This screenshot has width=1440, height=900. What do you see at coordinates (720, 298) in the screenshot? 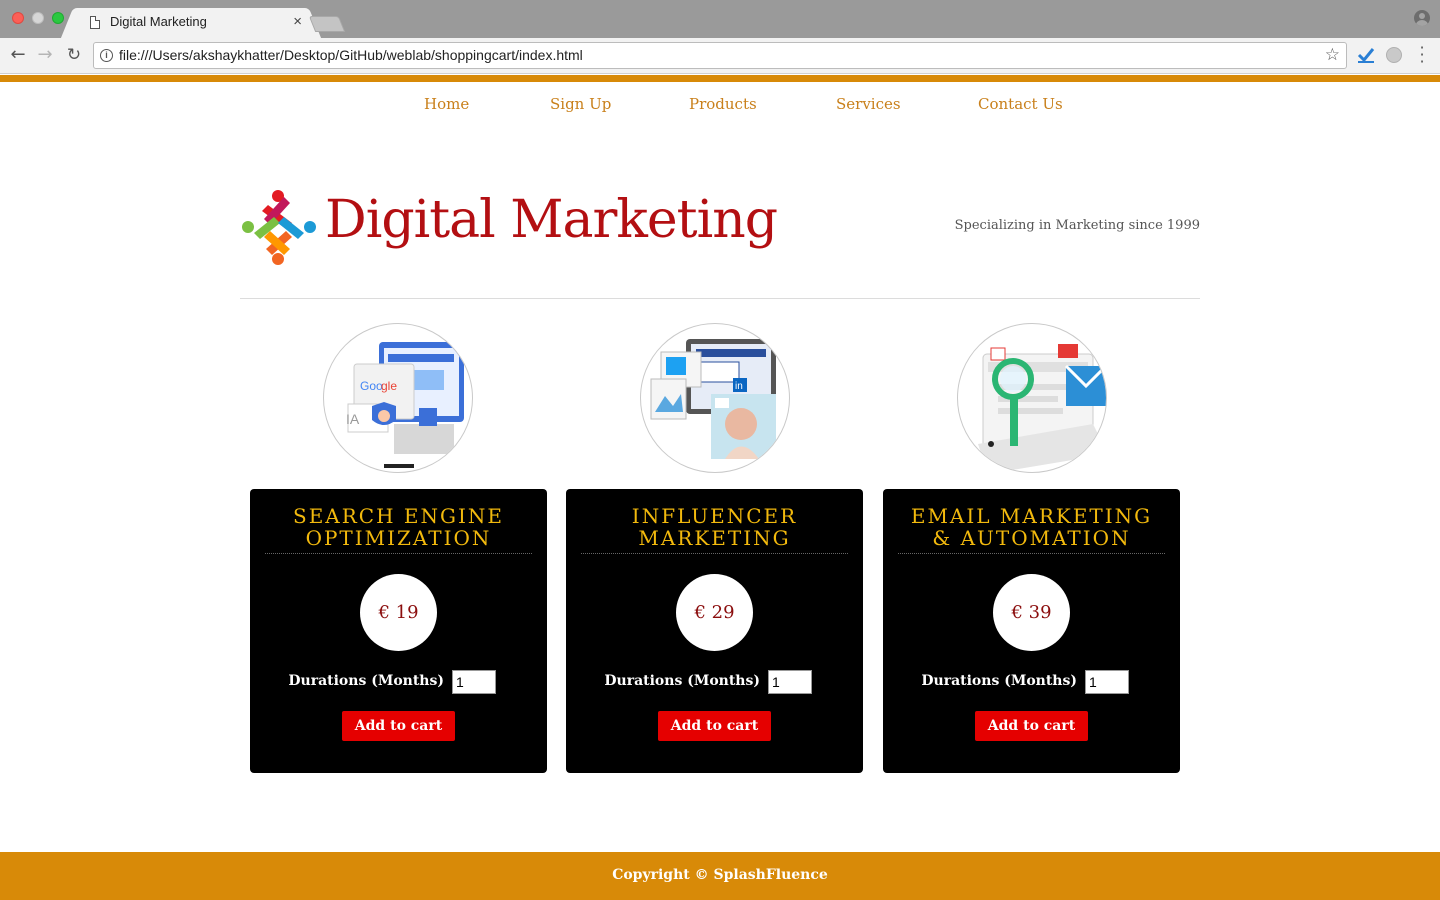
I see `header-divider` at bounding box center [720, 298].